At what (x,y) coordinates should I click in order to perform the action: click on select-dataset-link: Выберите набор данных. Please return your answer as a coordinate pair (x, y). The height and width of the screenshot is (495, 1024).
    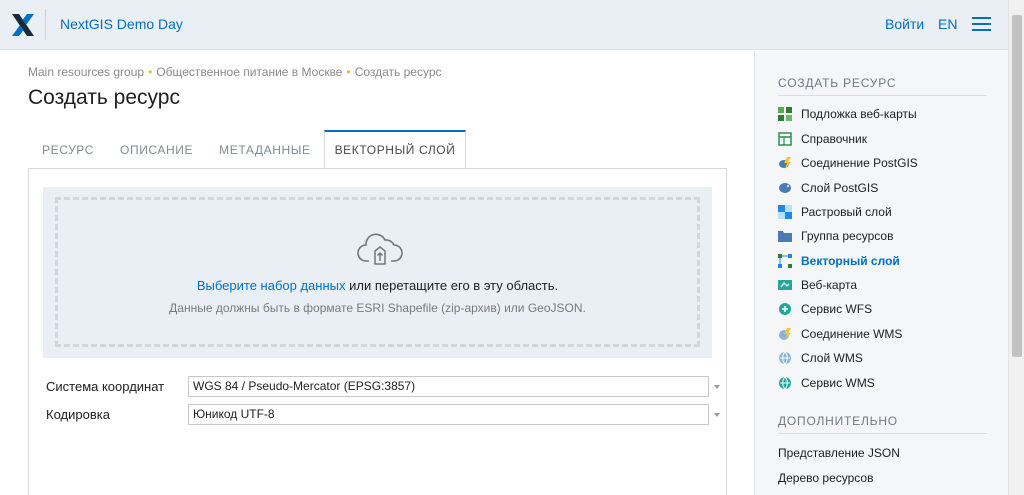
    Looking at the image, I should click on (271, 285).